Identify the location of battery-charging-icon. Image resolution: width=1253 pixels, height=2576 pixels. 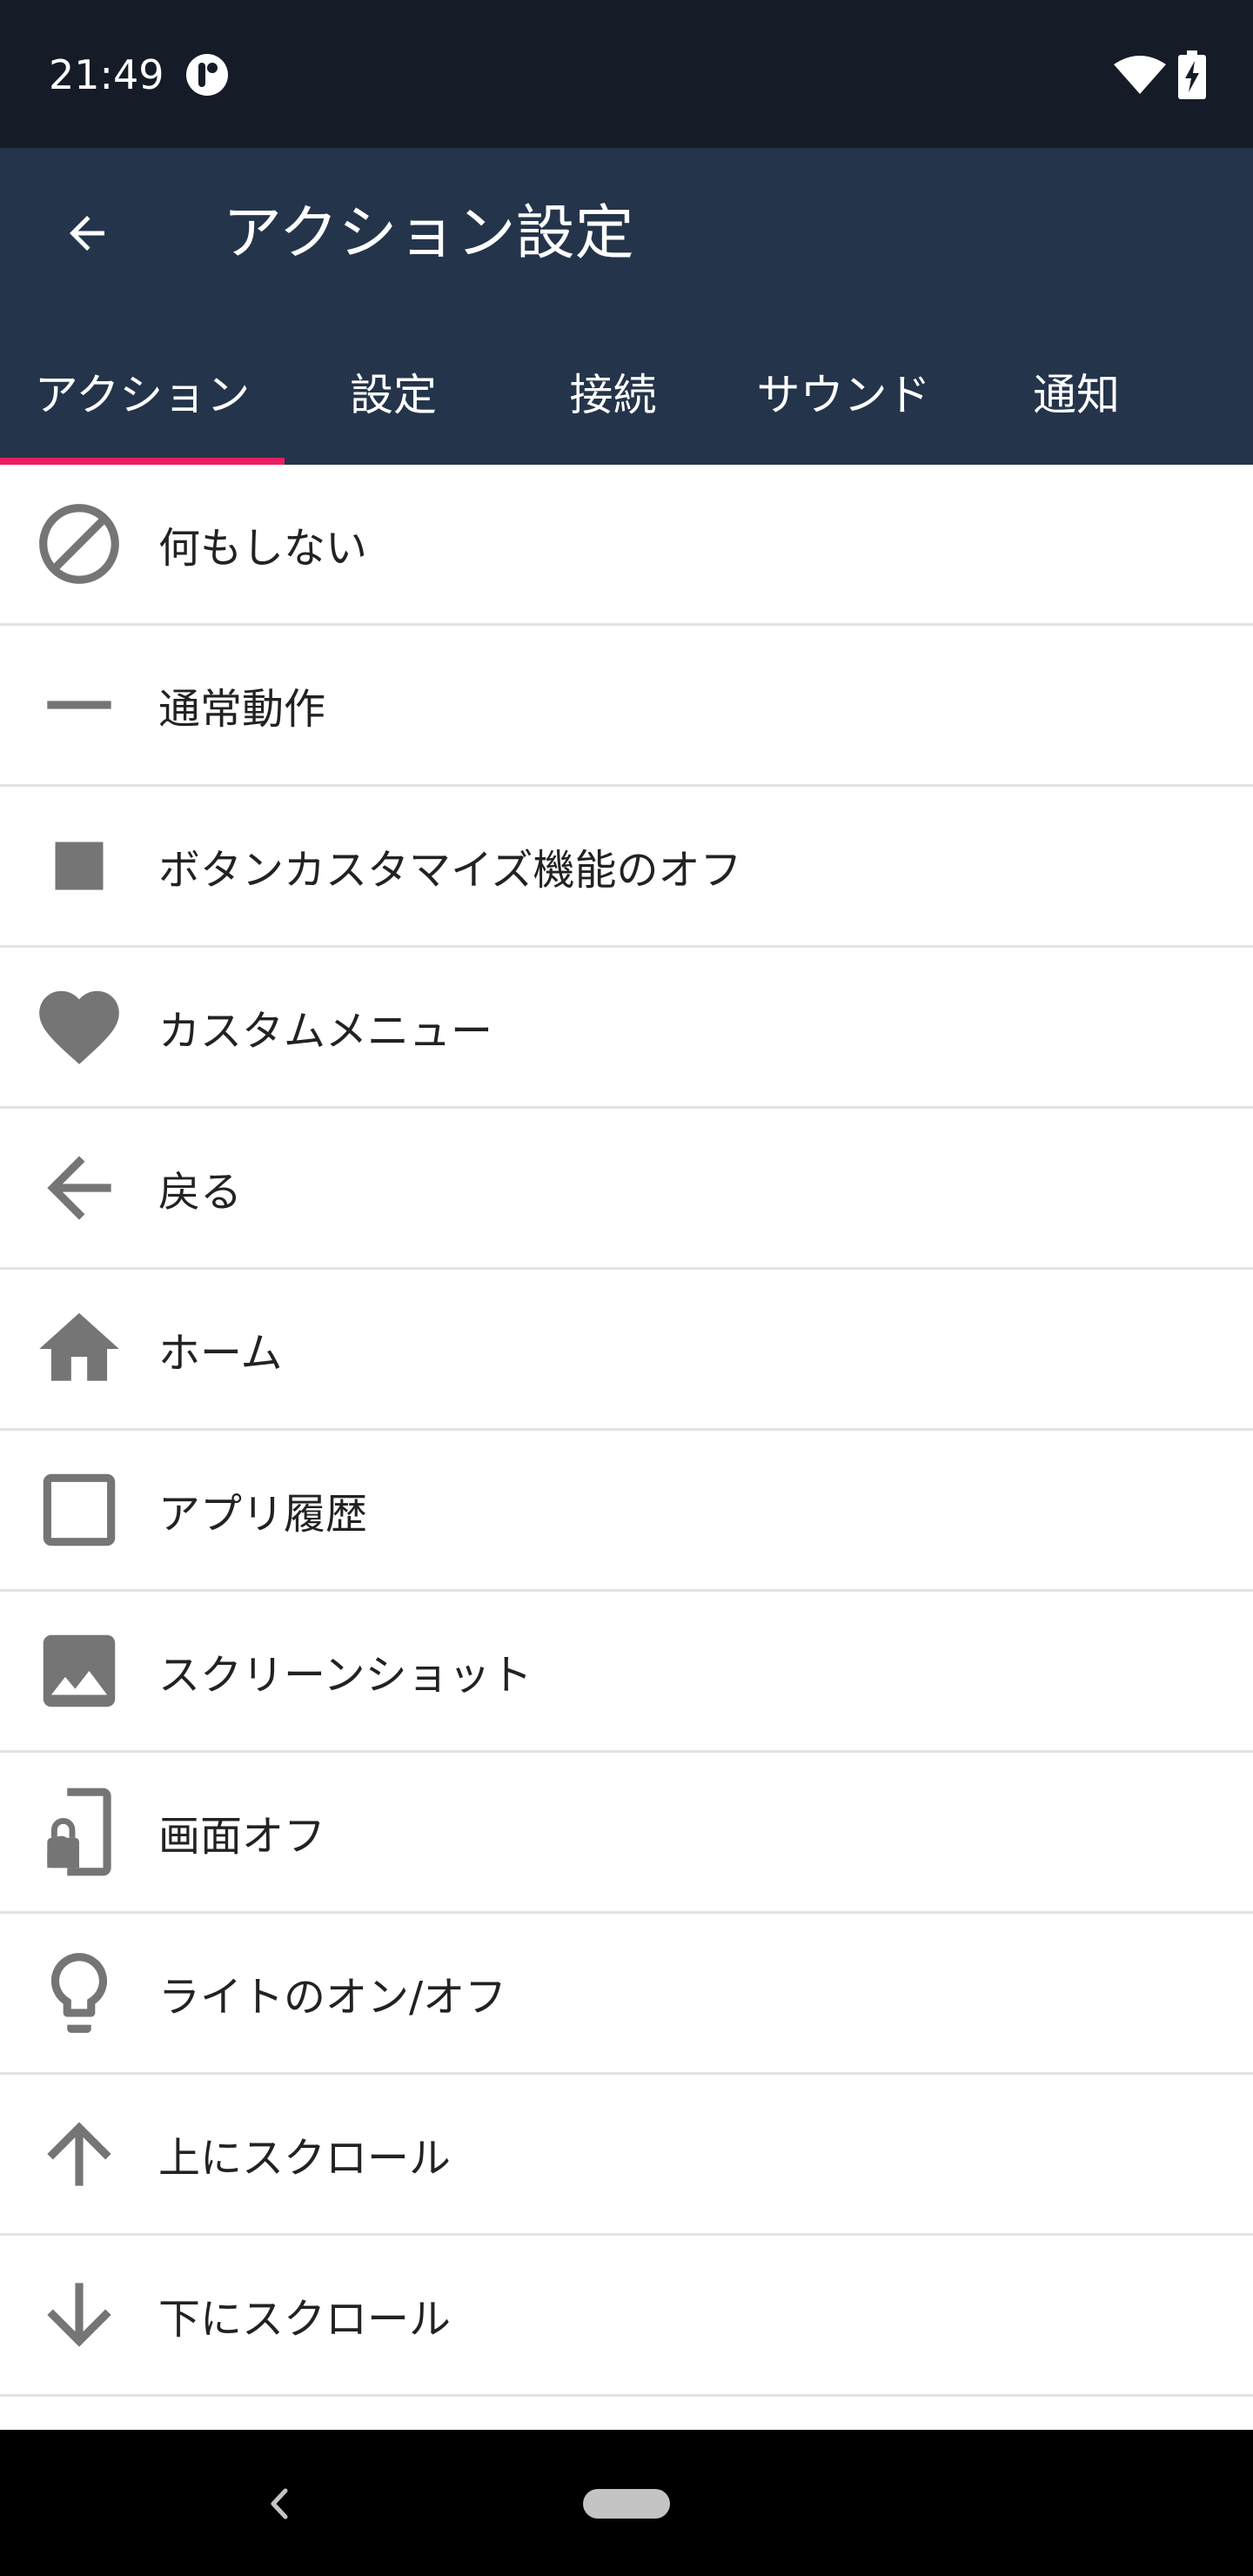
(1192, 74).